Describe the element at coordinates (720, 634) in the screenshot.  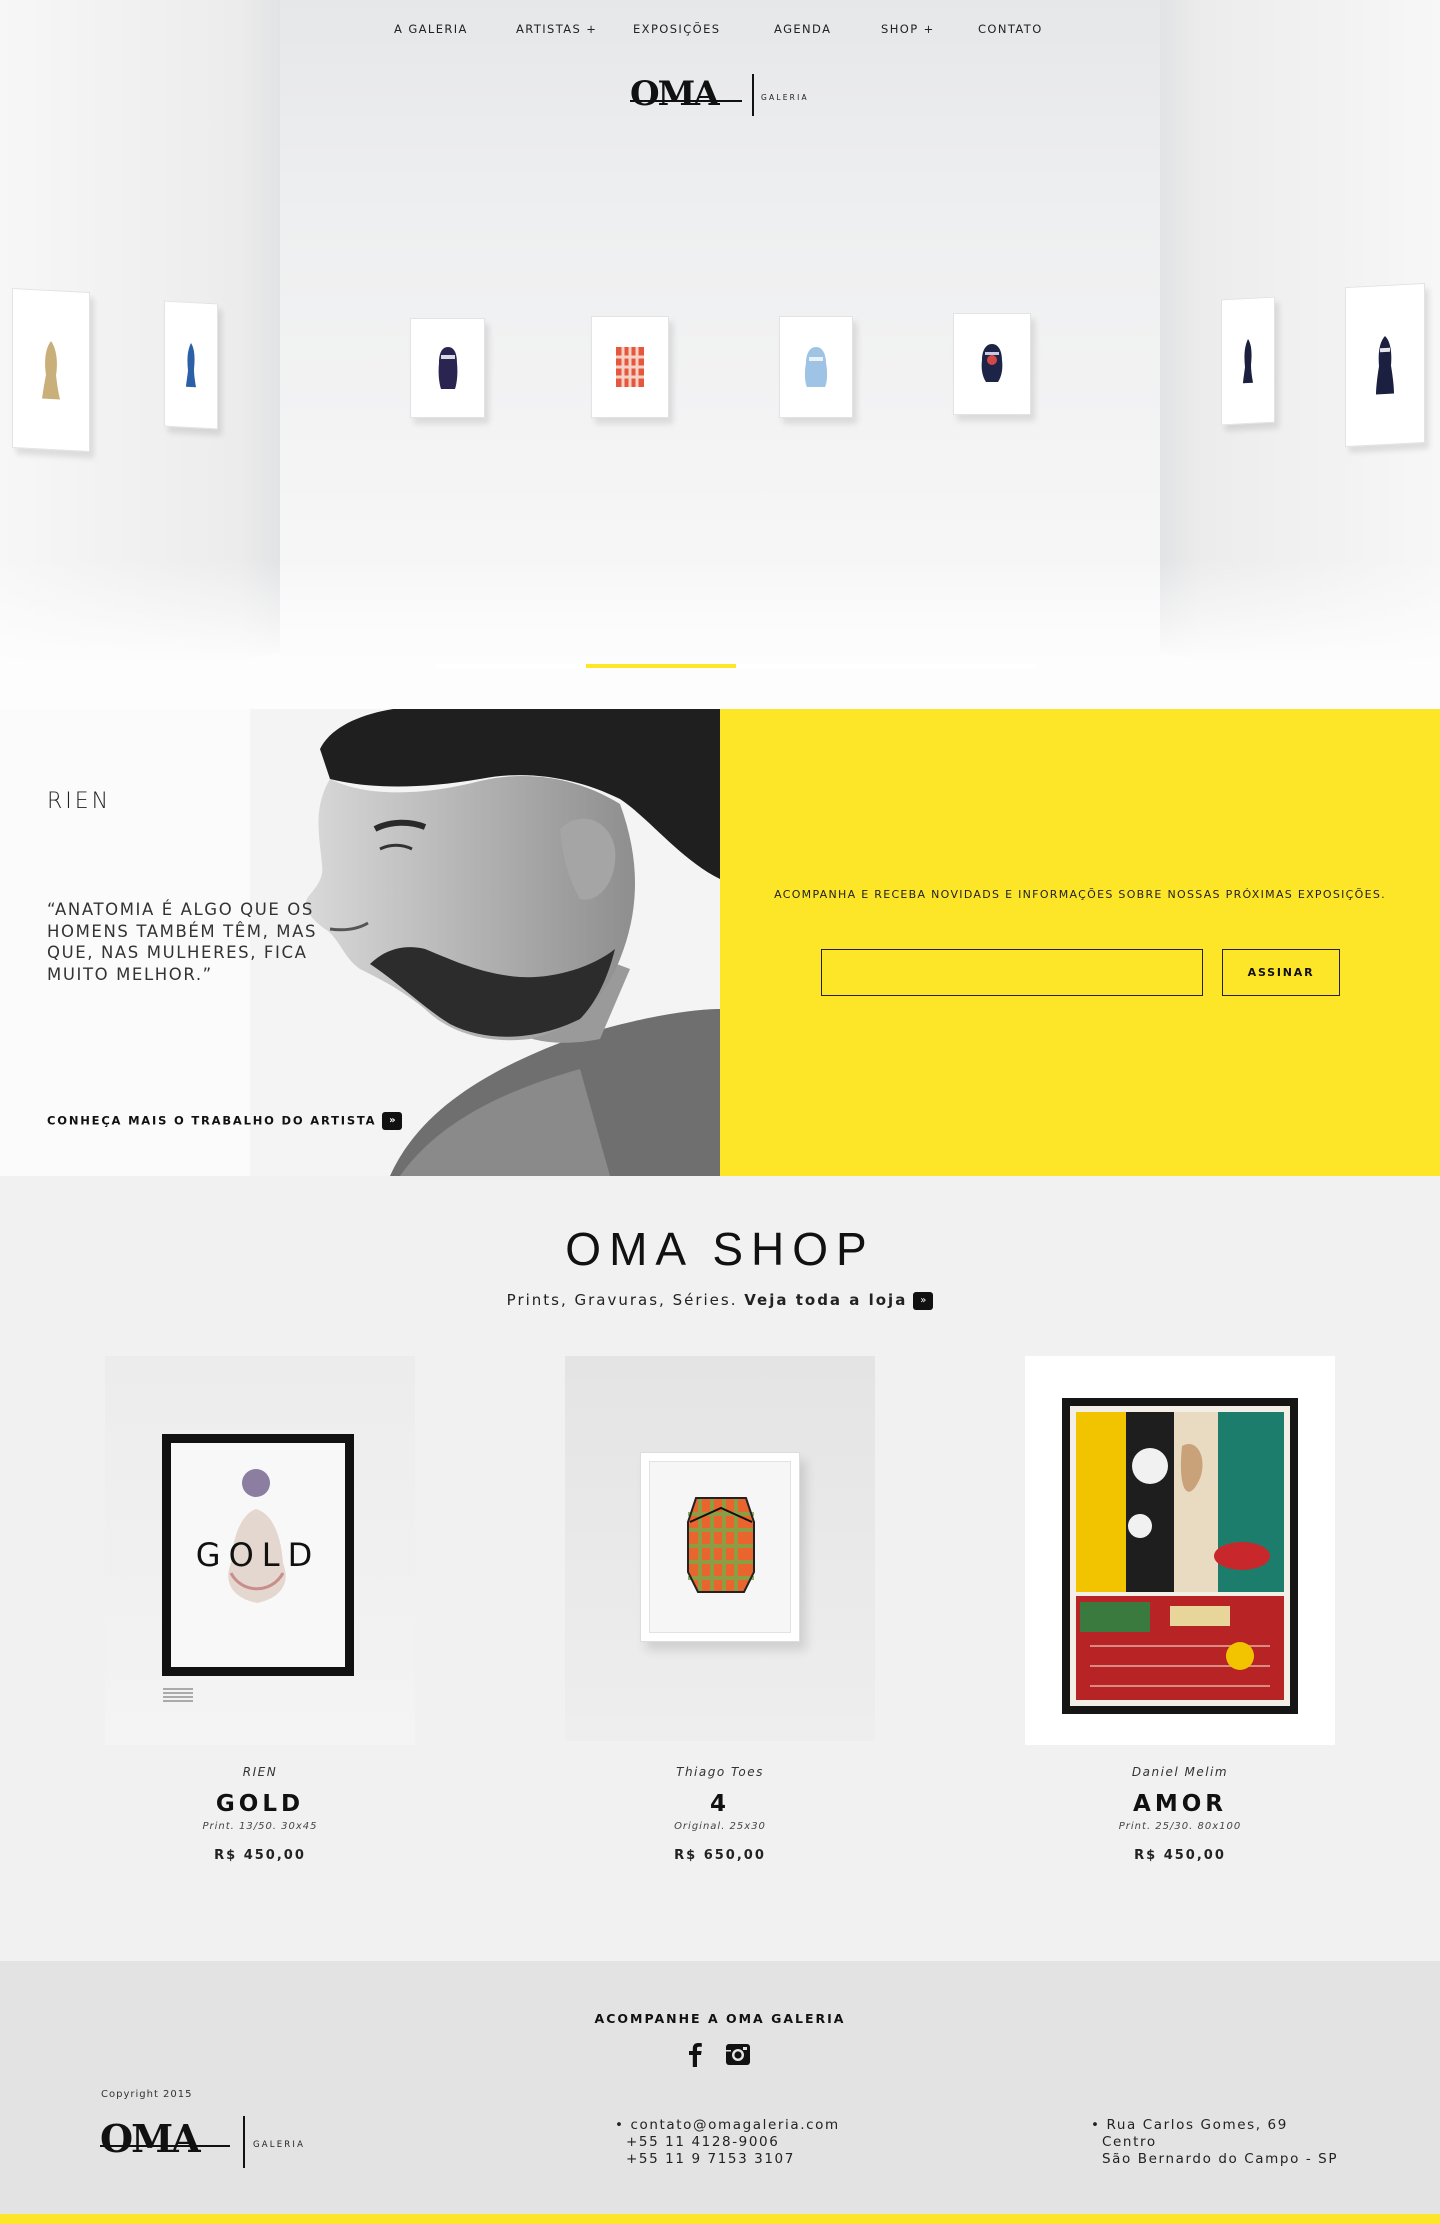
I see `gallery-floor` at that location.